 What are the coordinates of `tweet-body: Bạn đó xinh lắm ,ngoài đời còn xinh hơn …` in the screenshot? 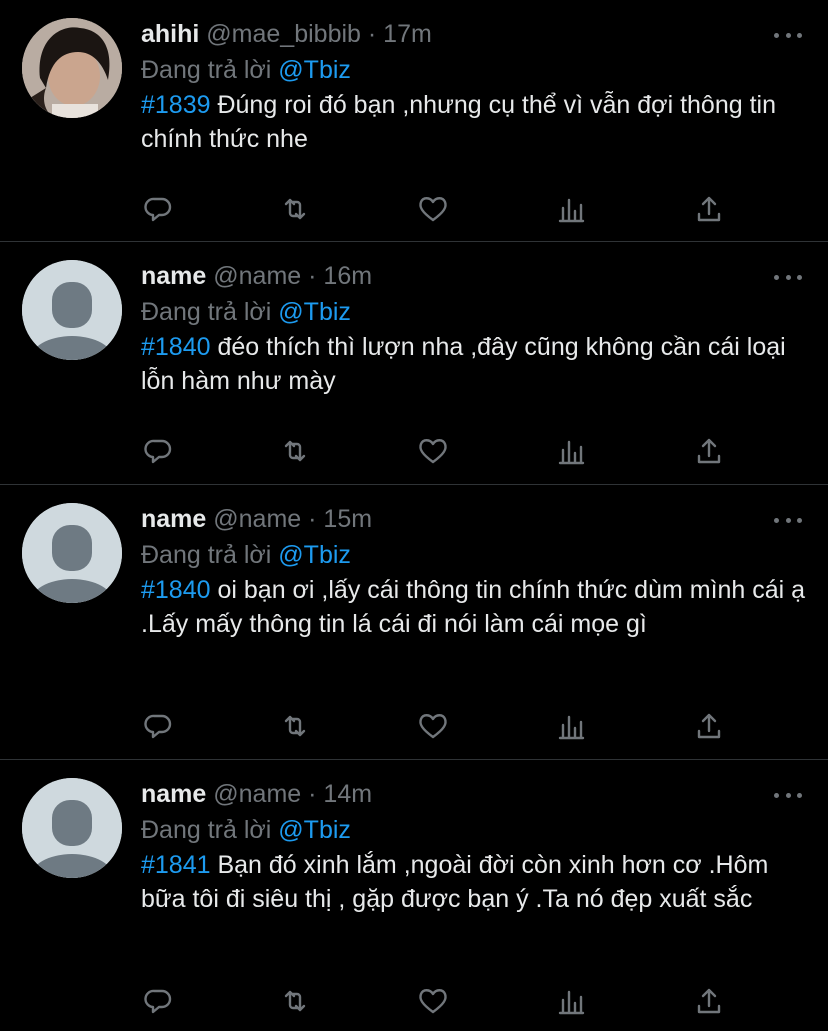 It's located at (455, 882).